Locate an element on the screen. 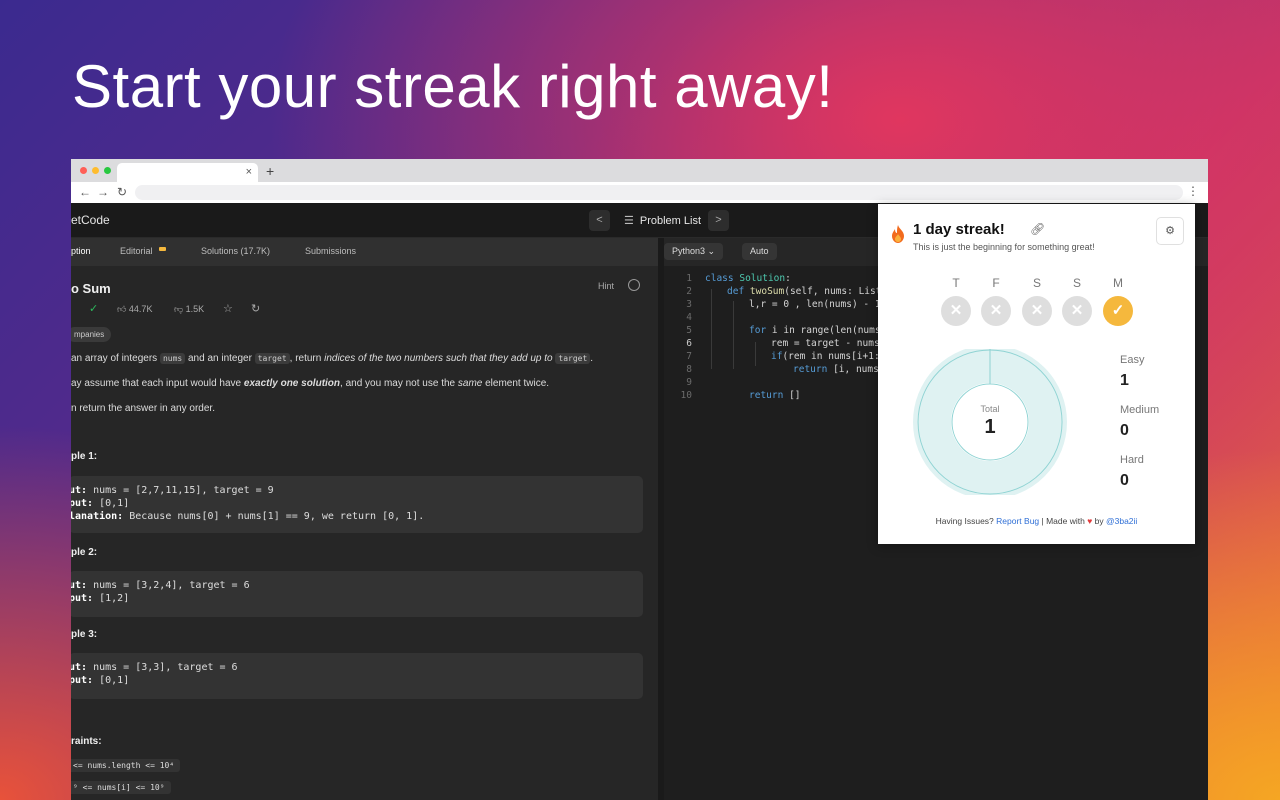  medium-value: 0 is located at coordinates (1124, 430).